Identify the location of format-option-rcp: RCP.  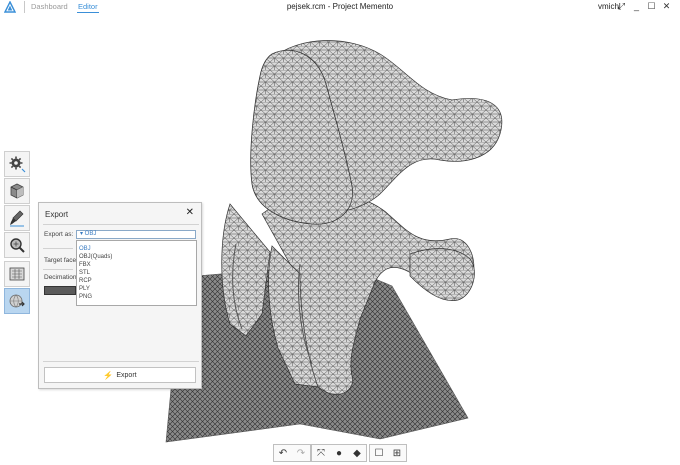
(85, 281).